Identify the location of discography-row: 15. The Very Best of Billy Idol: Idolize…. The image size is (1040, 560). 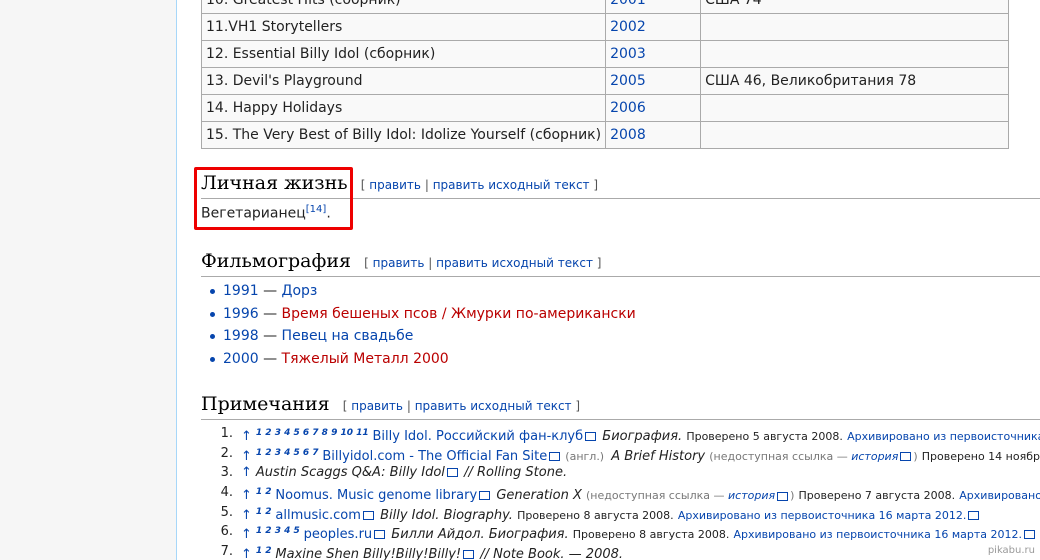
(605, 135).